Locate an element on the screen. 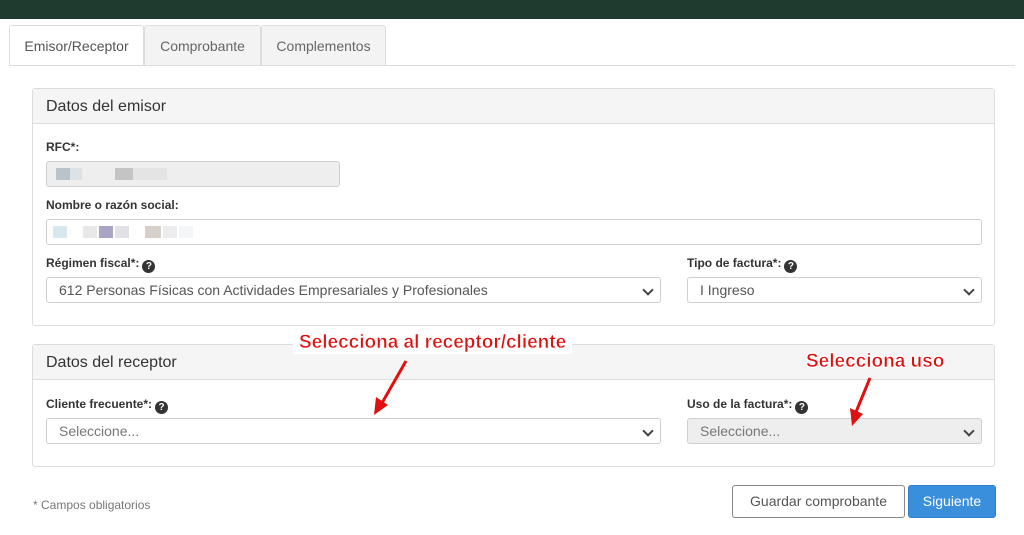 The image size is (1024, 535). tipo-label-text: Tipo de factura*: is located at coordinates (734, 263).